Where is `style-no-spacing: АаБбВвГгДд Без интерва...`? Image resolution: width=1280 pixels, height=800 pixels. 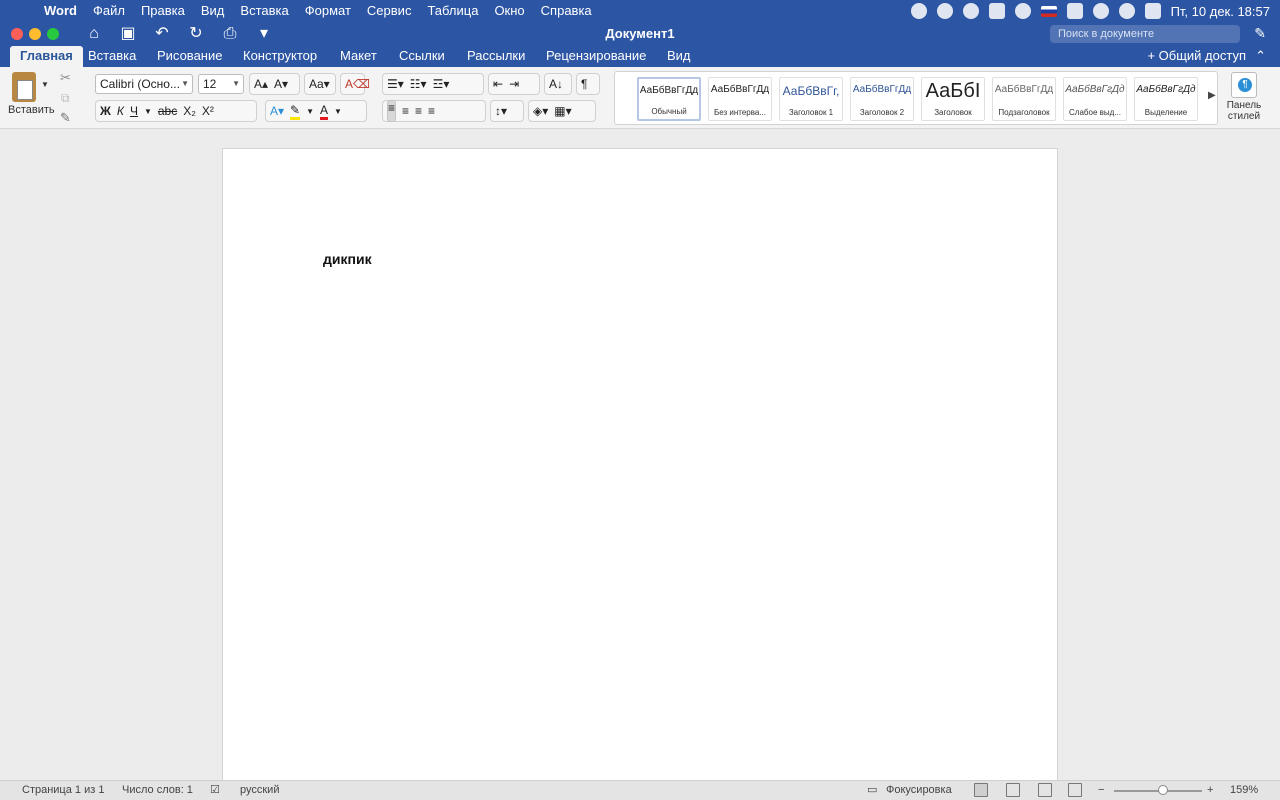
style-no-spacing: АаБбВвГгДд Без интерва... is located at coordinates (740, 99).